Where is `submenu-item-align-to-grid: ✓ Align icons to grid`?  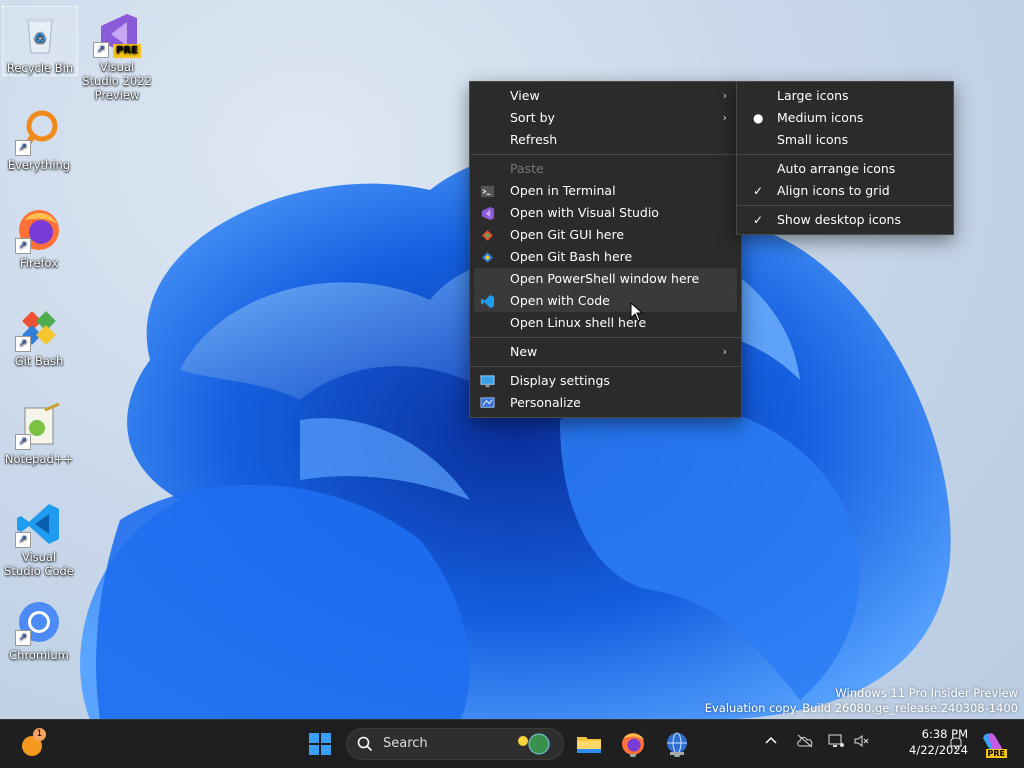 submenu-item-align-to-grid: ✓ Align icons to grid is located at coordinates (845, 191).